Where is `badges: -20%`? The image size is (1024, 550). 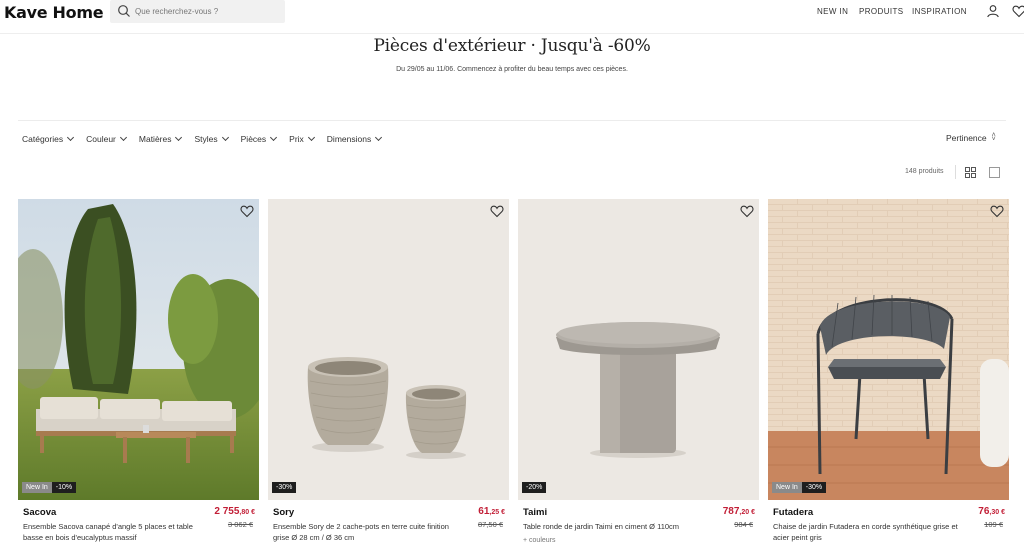
badges: -20% is located at coordinates (534, 487).